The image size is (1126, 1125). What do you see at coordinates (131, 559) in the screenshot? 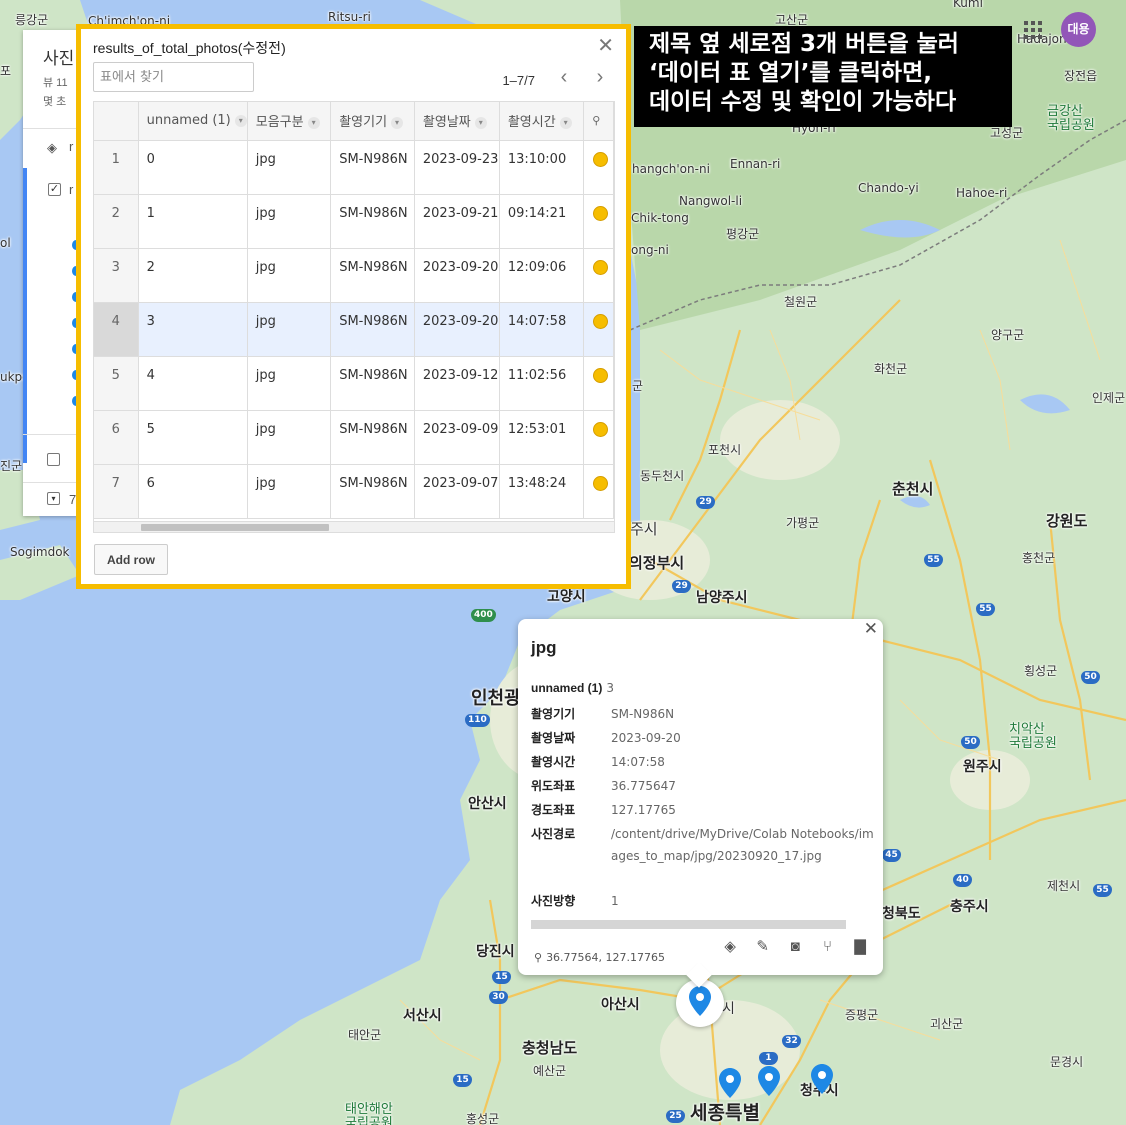
I see `add-row-button: Add row` at bounding box center [131, 559].